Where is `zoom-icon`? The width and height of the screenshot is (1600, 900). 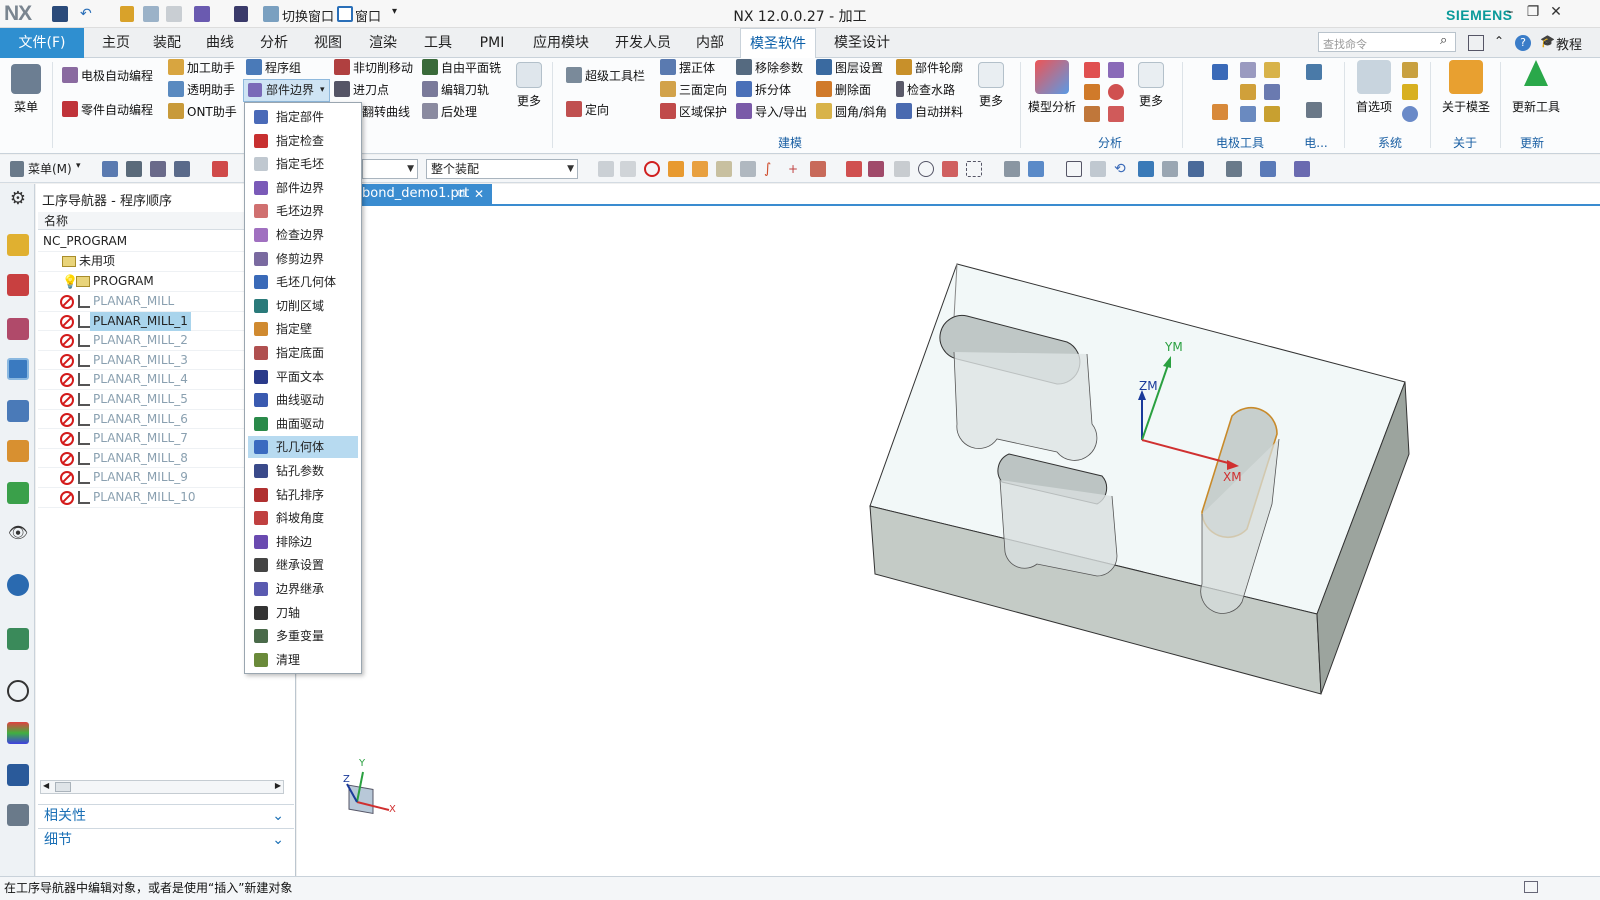 zoom-icon is located at coordinates (1098, 169).